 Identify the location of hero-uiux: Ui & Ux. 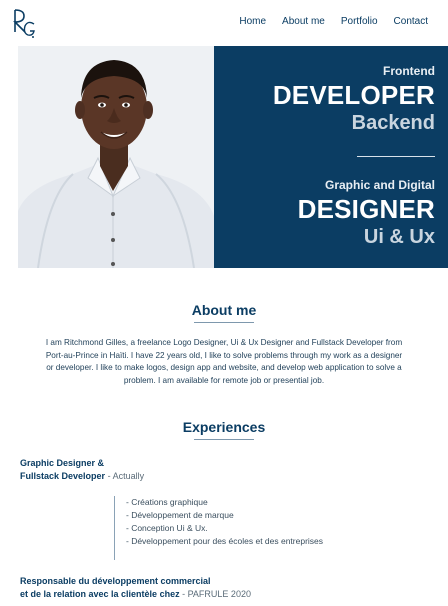
(399, 237).